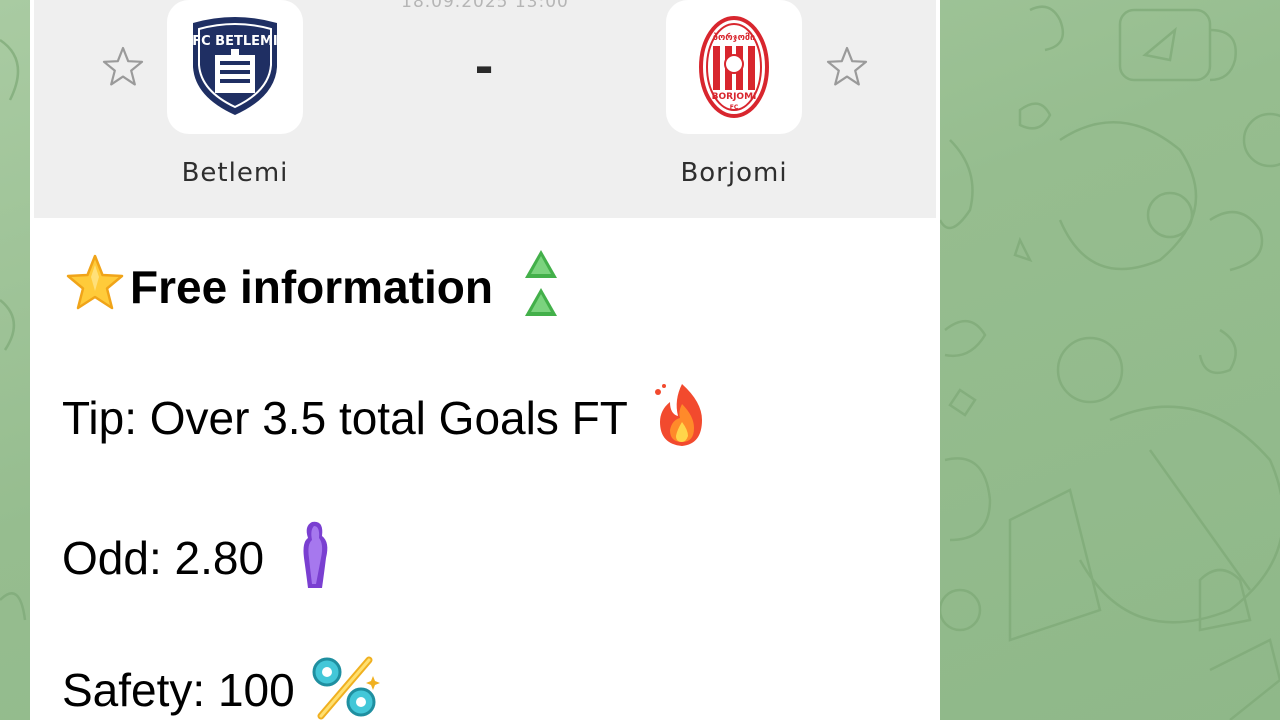  I want to click on betlemi-crest-icon: FC BETLEMI, so click(235, 66).